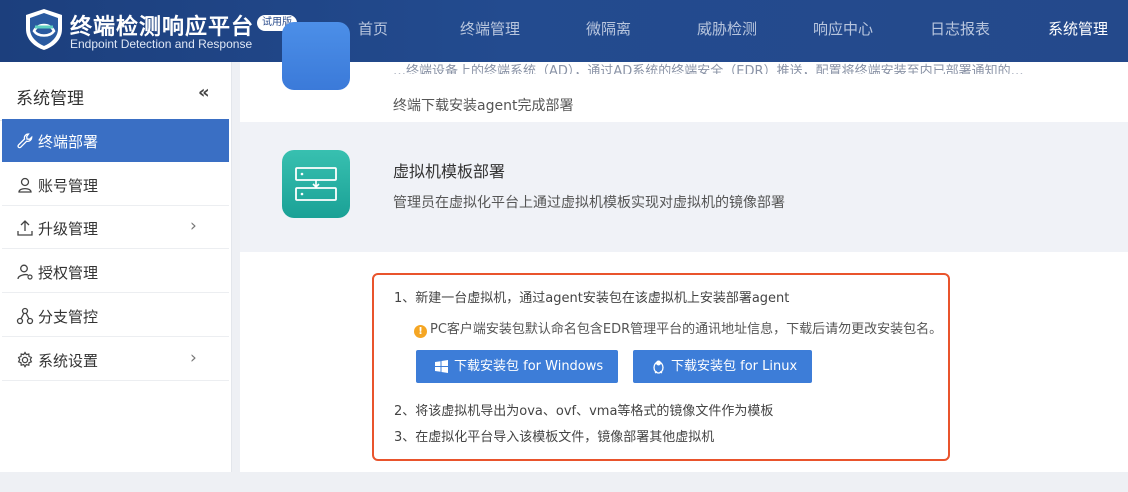 The image size is (1128, 492). Describe the element at coordinates (115, 227) in the screenshot. I see `sidebar-item-upgrade: 升级管理 ›` at that location.